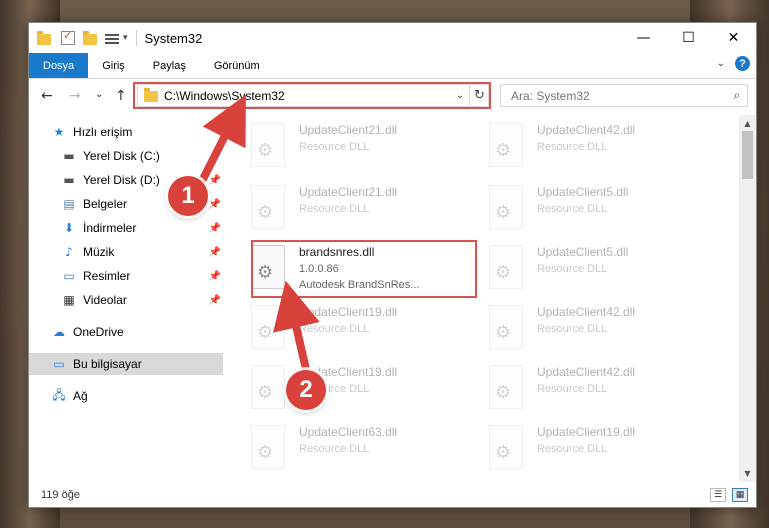 The height and width of the screenshot is (528, 769). I want to click on forward-button: →, so click(75, 96).